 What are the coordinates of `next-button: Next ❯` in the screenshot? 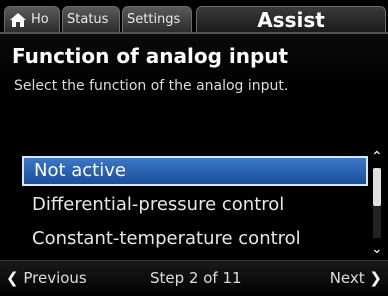 It's located at (356, 278).